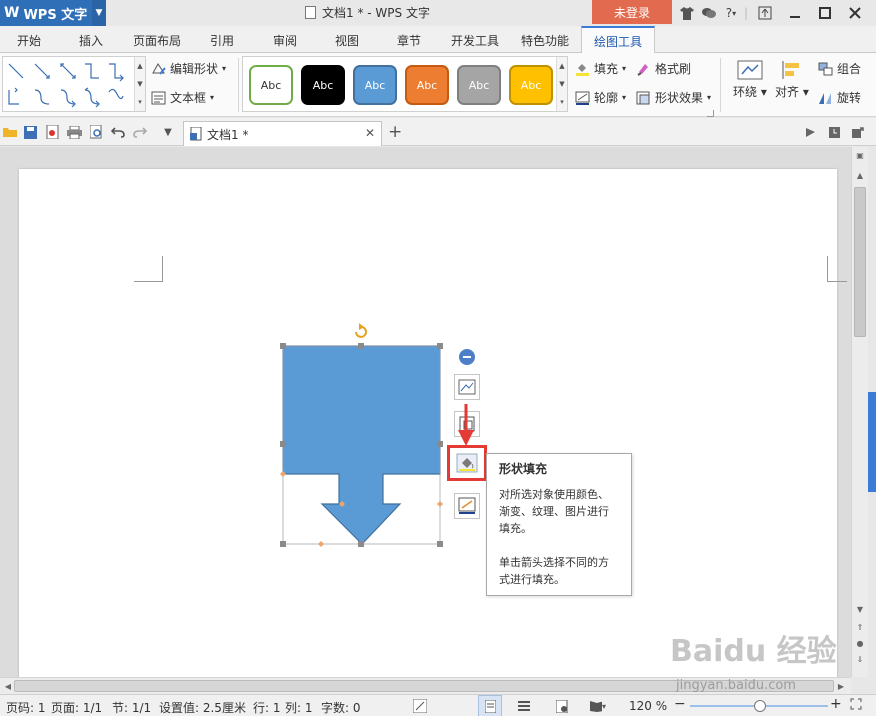  I want to click on scroll-right-icon: ▶, so click(841, 686).